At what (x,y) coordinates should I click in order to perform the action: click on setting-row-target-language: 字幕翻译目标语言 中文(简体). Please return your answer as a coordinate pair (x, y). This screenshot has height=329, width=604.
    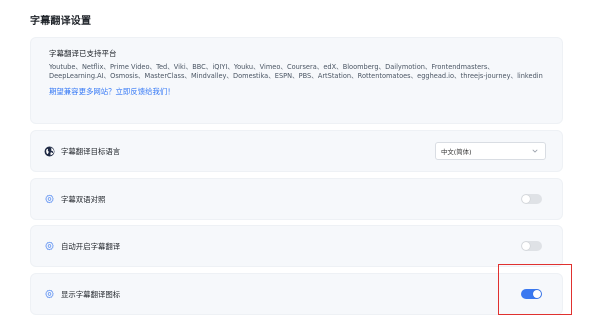
    Looking at the image, I should click on (296, 151).